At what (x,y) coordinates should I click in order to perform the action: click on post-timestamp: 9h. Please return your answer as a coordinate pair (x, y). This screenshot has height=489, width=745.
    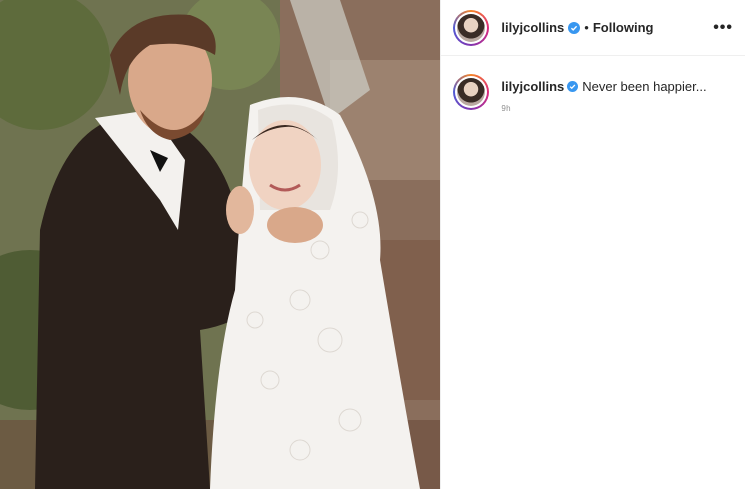
    Looking at the image, I should click on (603, 109).